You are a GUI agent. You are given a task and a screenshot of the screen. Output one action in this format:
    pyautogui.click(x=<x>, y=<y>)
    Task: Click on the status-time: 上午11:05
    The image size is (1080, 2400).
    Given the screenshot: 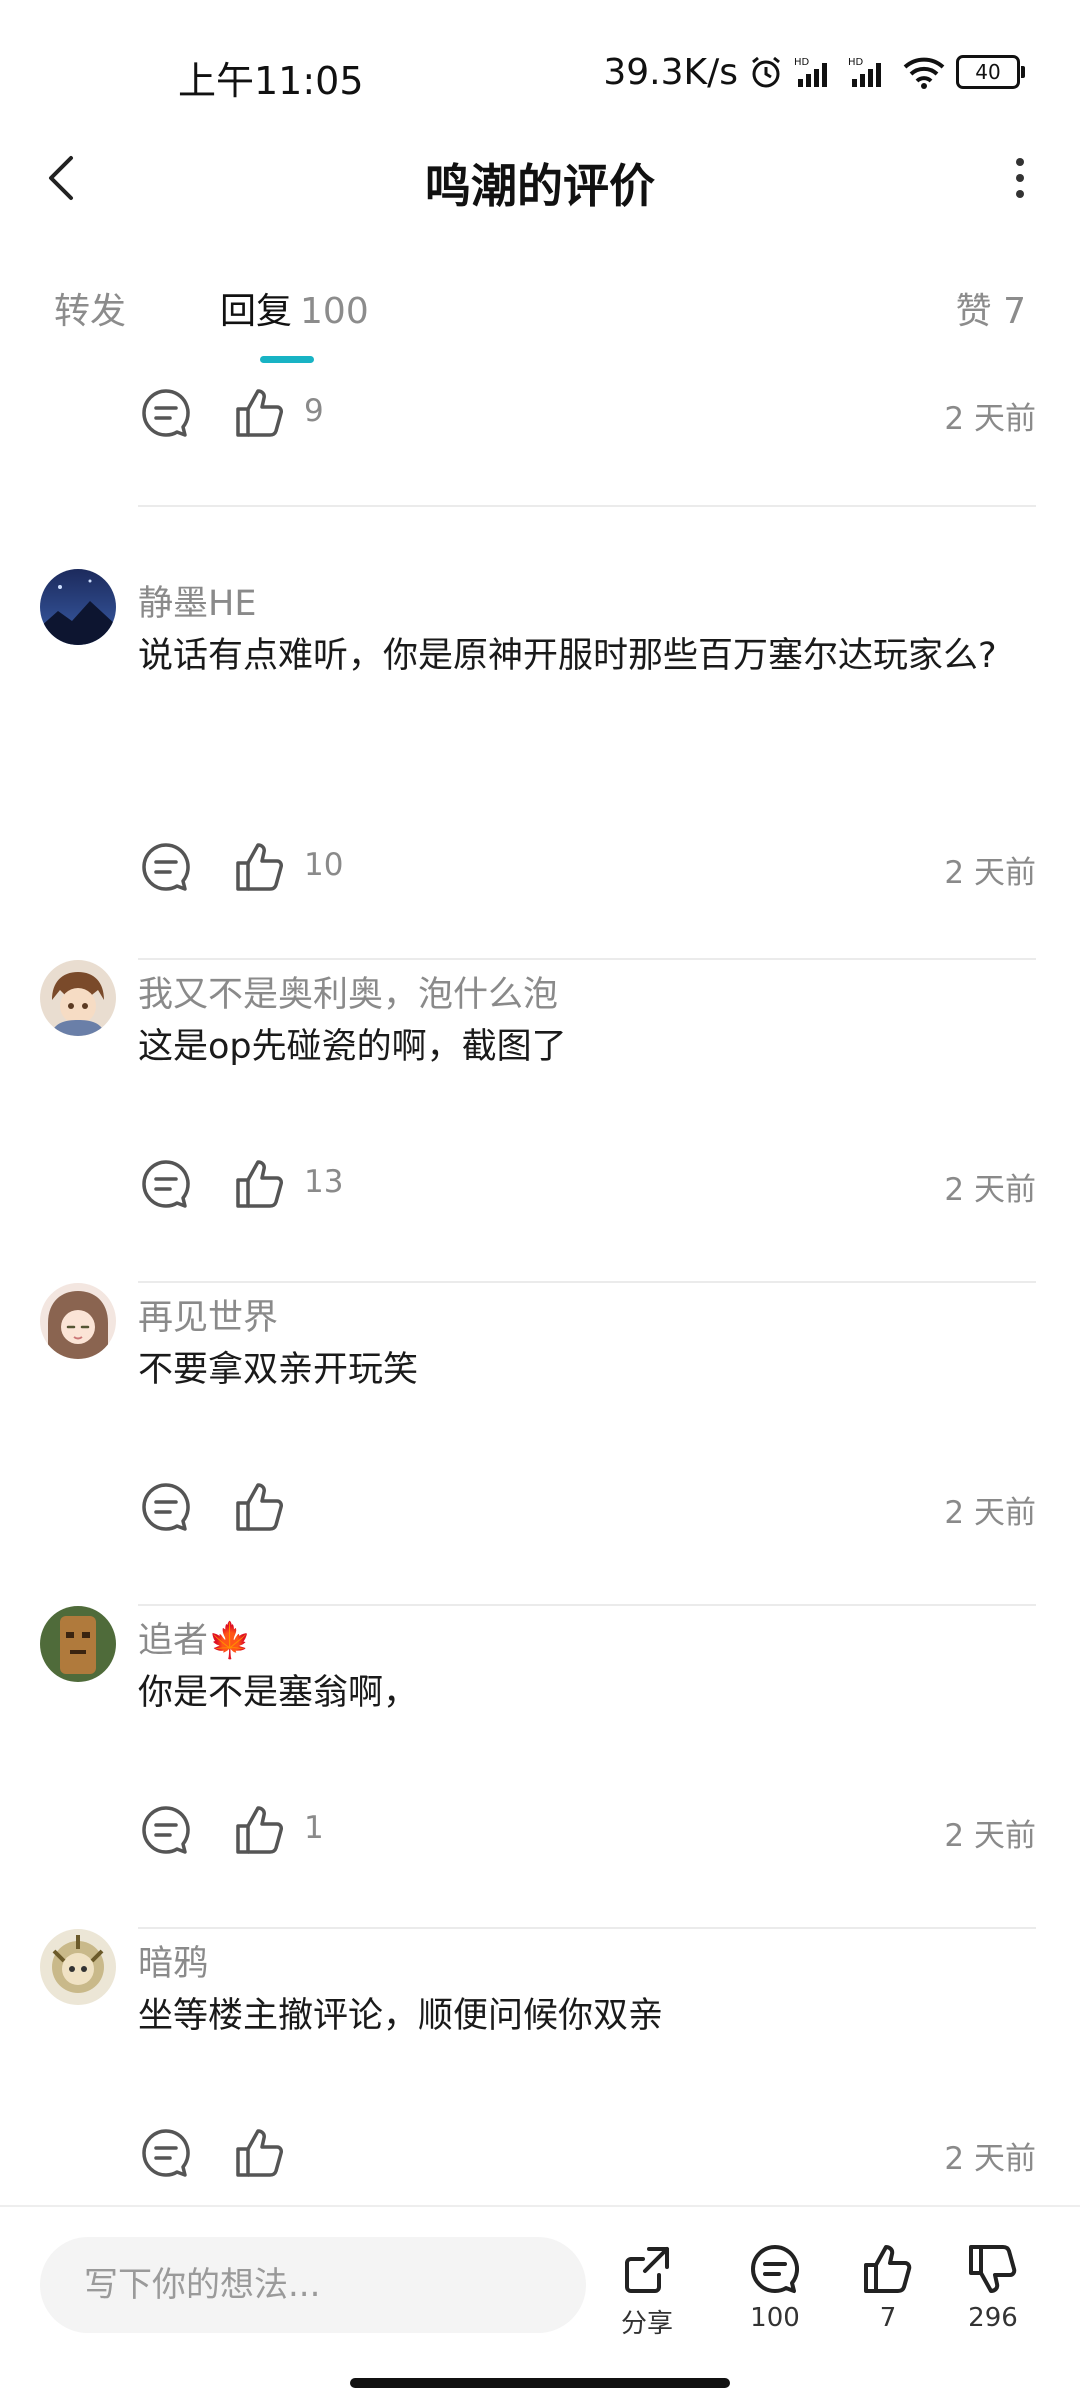 What is the action you would take?
    pyautogui.click(x=271, y=81)
    